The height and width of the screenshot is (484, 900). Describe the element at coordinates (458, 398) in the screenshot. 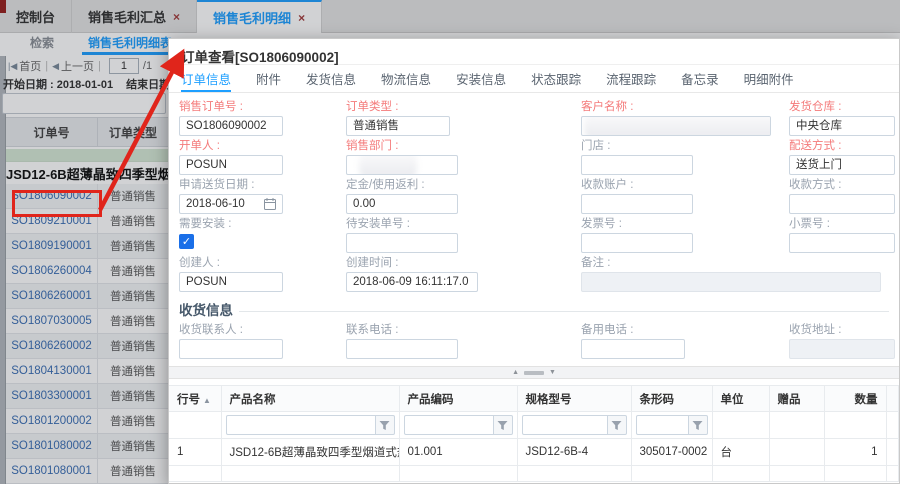

I see `col-product-code: 产品编码` at that location.